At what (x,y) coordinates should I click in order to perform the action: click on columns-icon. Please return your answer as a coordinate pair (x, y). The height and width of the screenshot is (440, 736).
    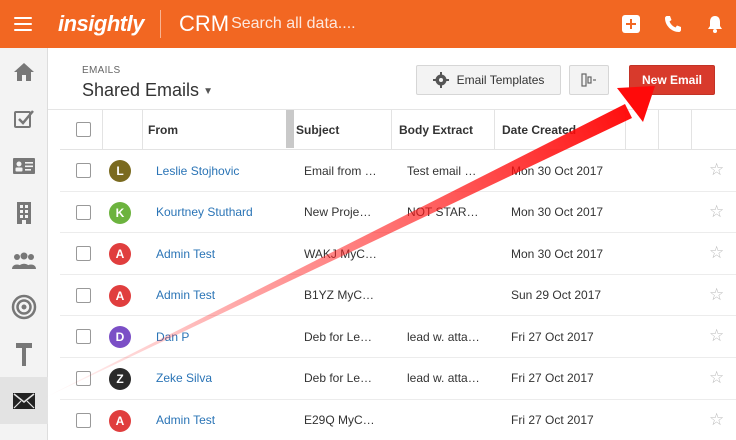
    Looking at the image, I should click on (588, 80).